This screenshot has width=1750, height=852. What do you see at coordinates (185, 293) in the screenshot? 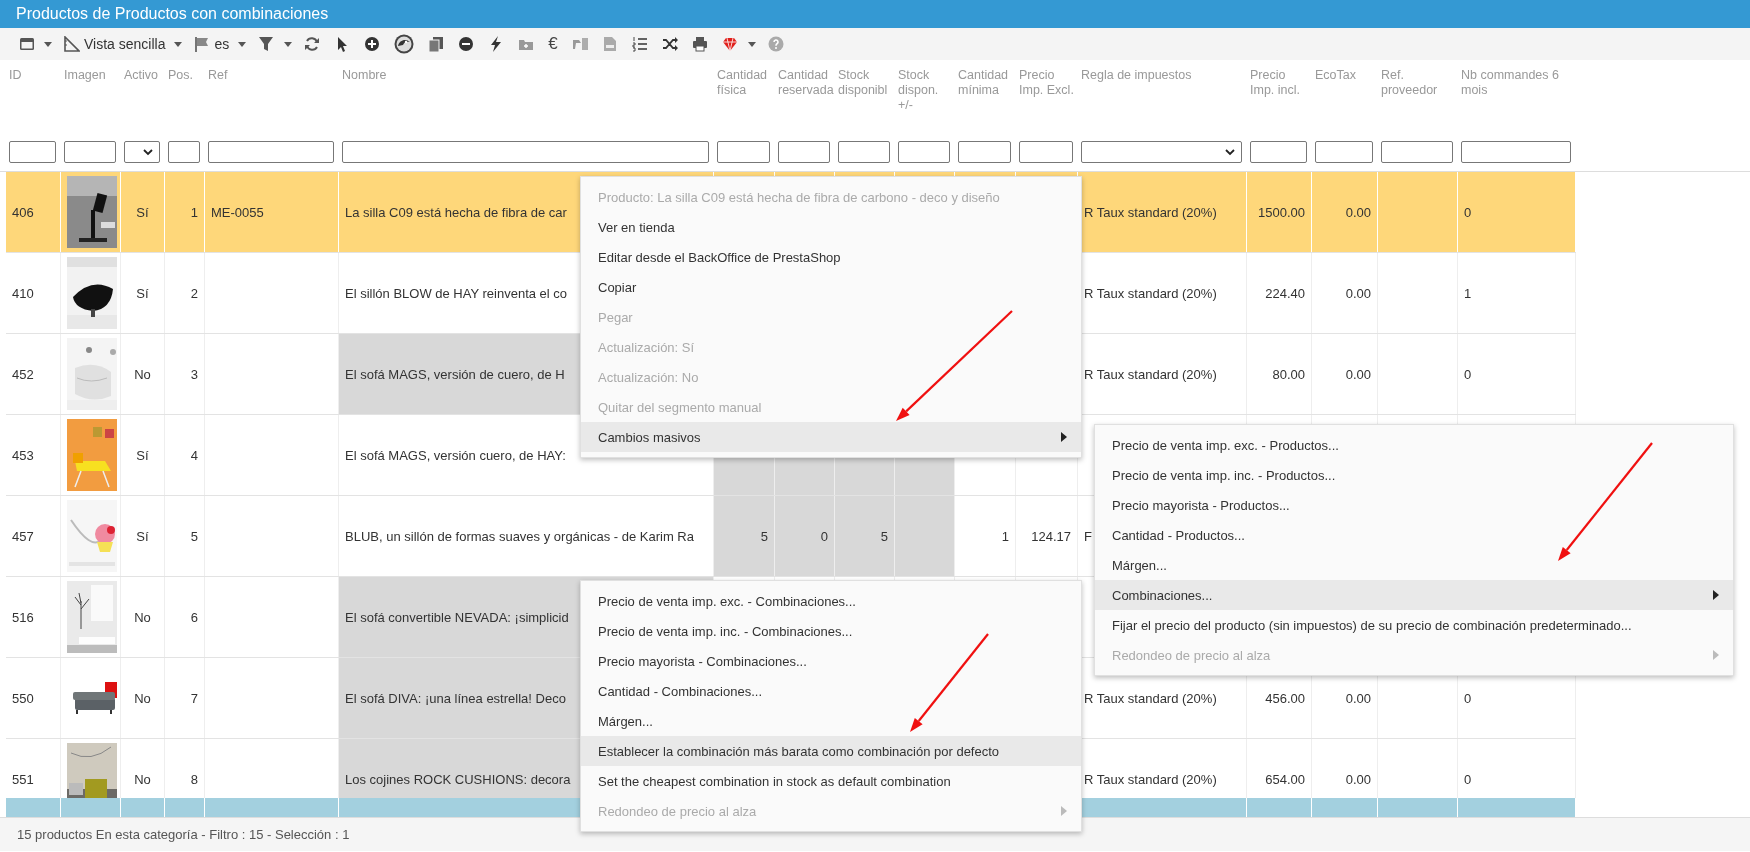
I see `position-cell: 2` at bounding box center [185, 293].